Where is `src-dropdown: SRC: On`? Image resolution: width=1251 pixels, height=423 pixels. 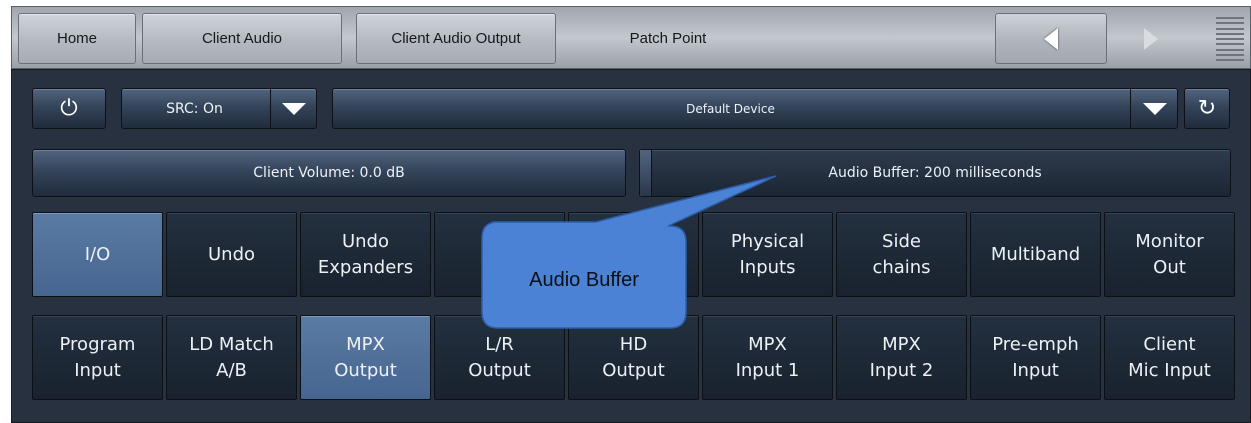
src-dropdown: SRC: On is located at coordinates (219, 108).